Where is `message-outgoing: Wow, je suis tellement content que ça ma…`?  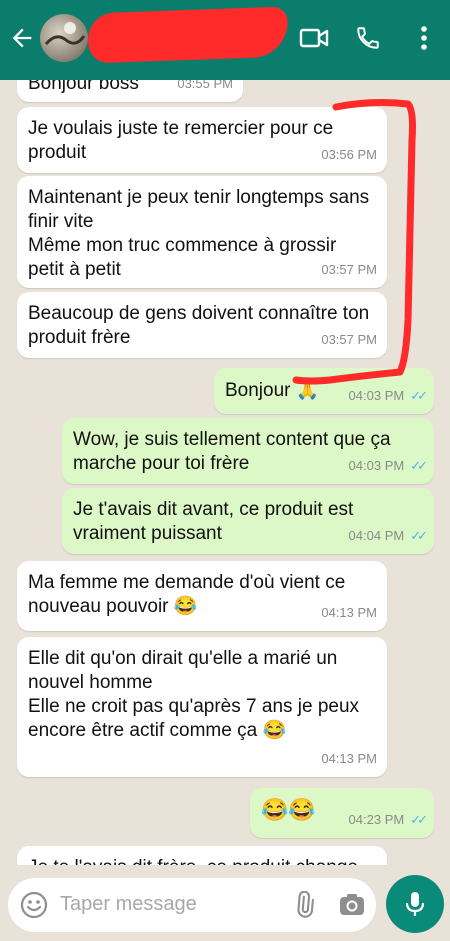
message-outgoing: Wow, je suis tellement content que ça ma… is located at coordinates (248, 451).